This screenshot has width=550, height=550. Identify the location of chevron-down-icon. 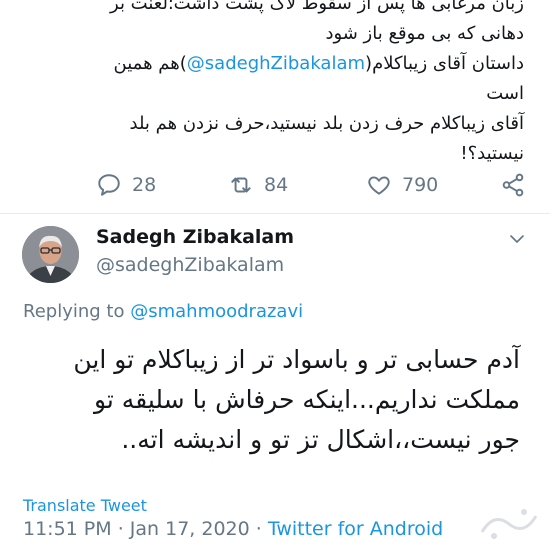
(517, 239).